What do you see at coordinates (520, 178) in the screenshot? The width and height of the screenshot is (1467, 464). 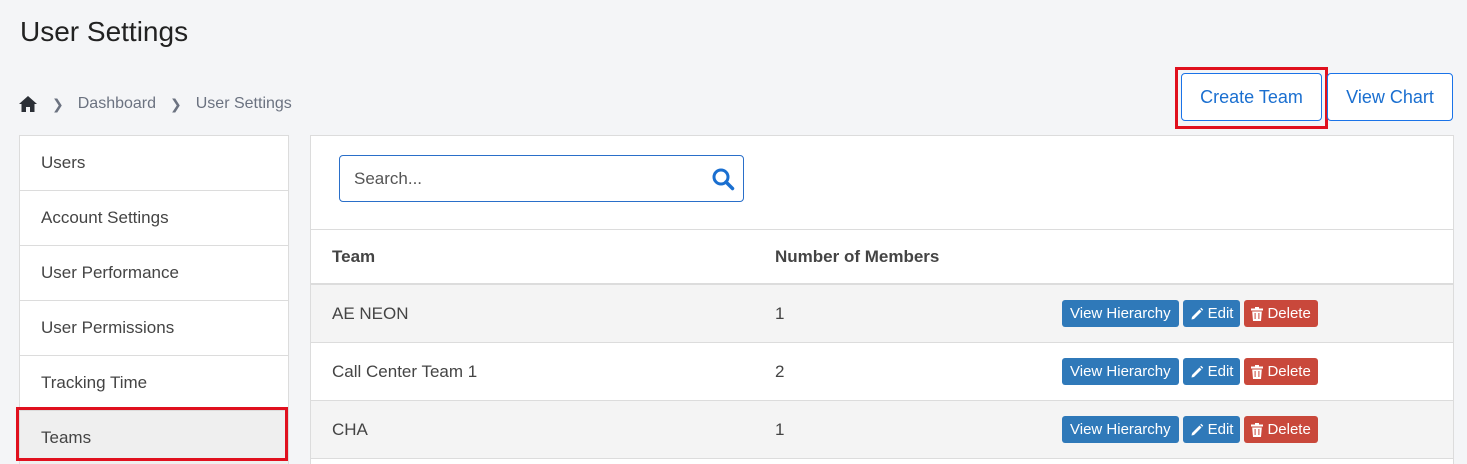 I see `search-input` at bounding box center [520, 178].